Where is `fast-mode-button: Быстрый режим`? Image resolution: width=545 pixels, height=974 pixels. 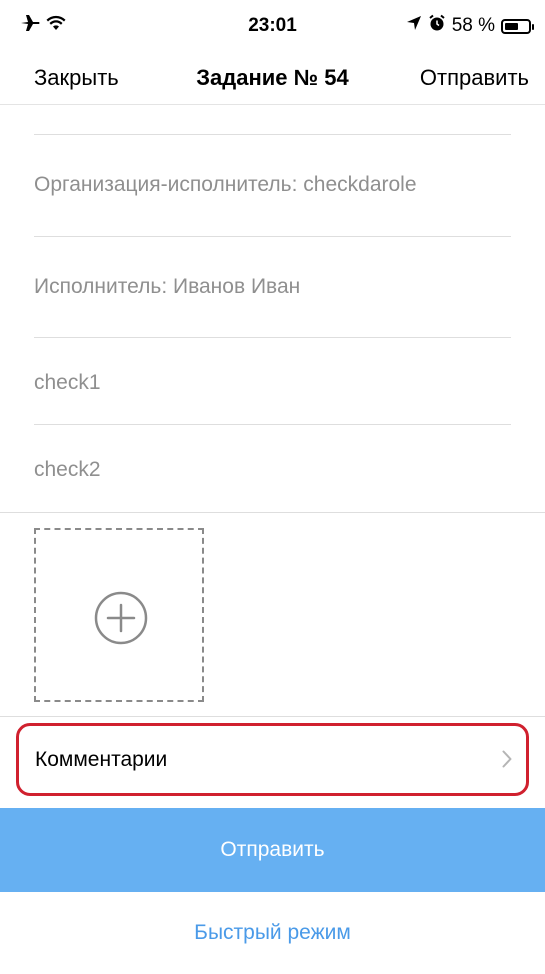
fast-mode-button: Быстрый режим is located at coordinates (272, 933).